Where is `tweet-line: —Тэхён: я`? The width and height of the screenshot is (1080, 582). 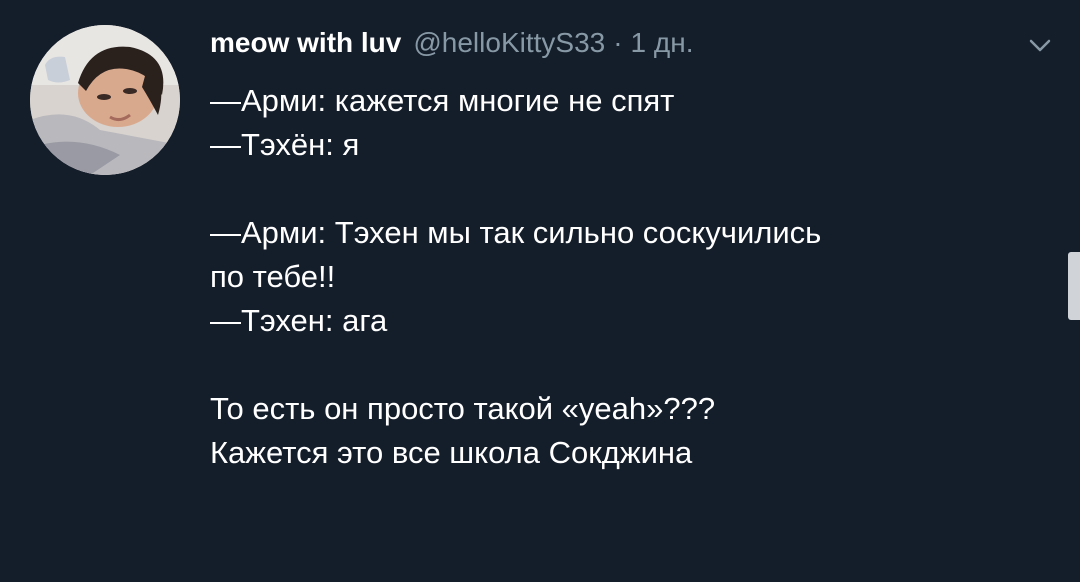
tweet-line: —Тэхён: я is located at coordinates (285, 144).